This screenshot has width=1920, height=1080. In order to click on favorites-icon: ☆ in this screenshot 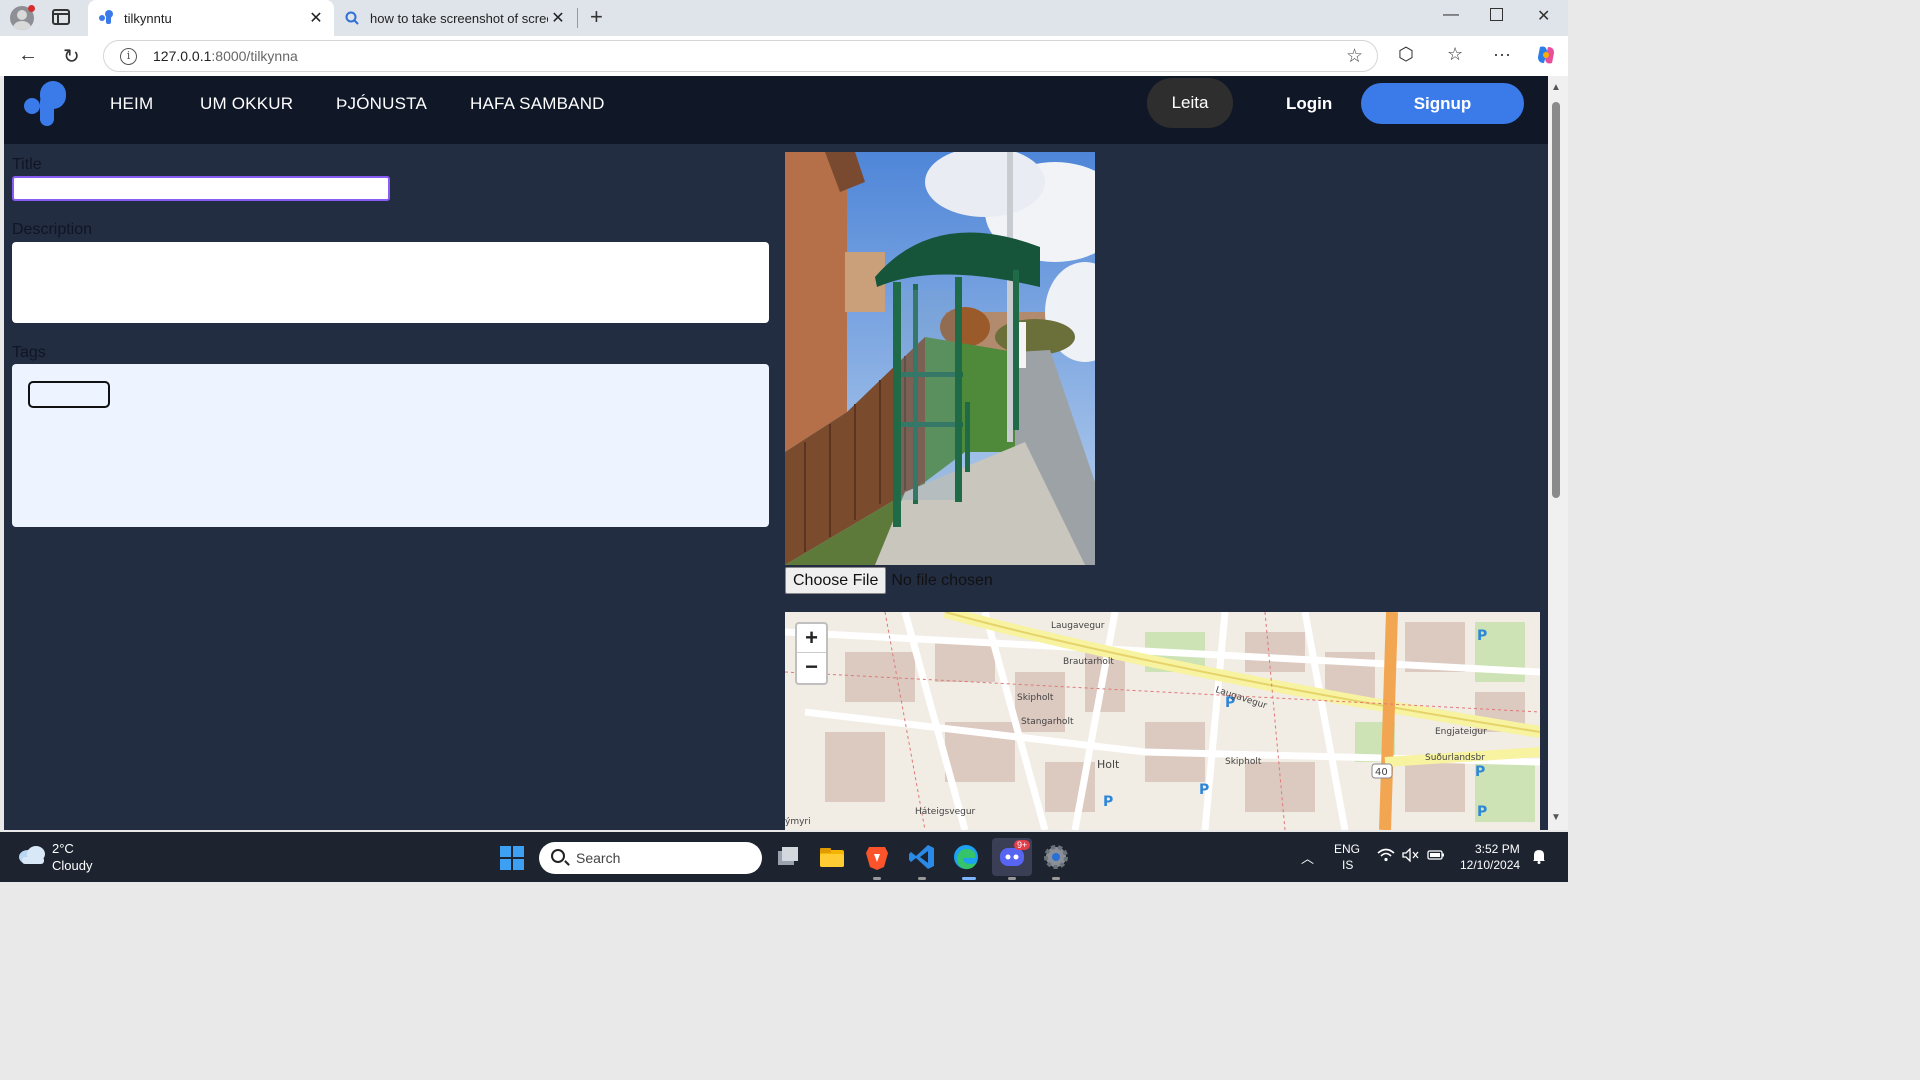, I will do `click(1455, 54)`.